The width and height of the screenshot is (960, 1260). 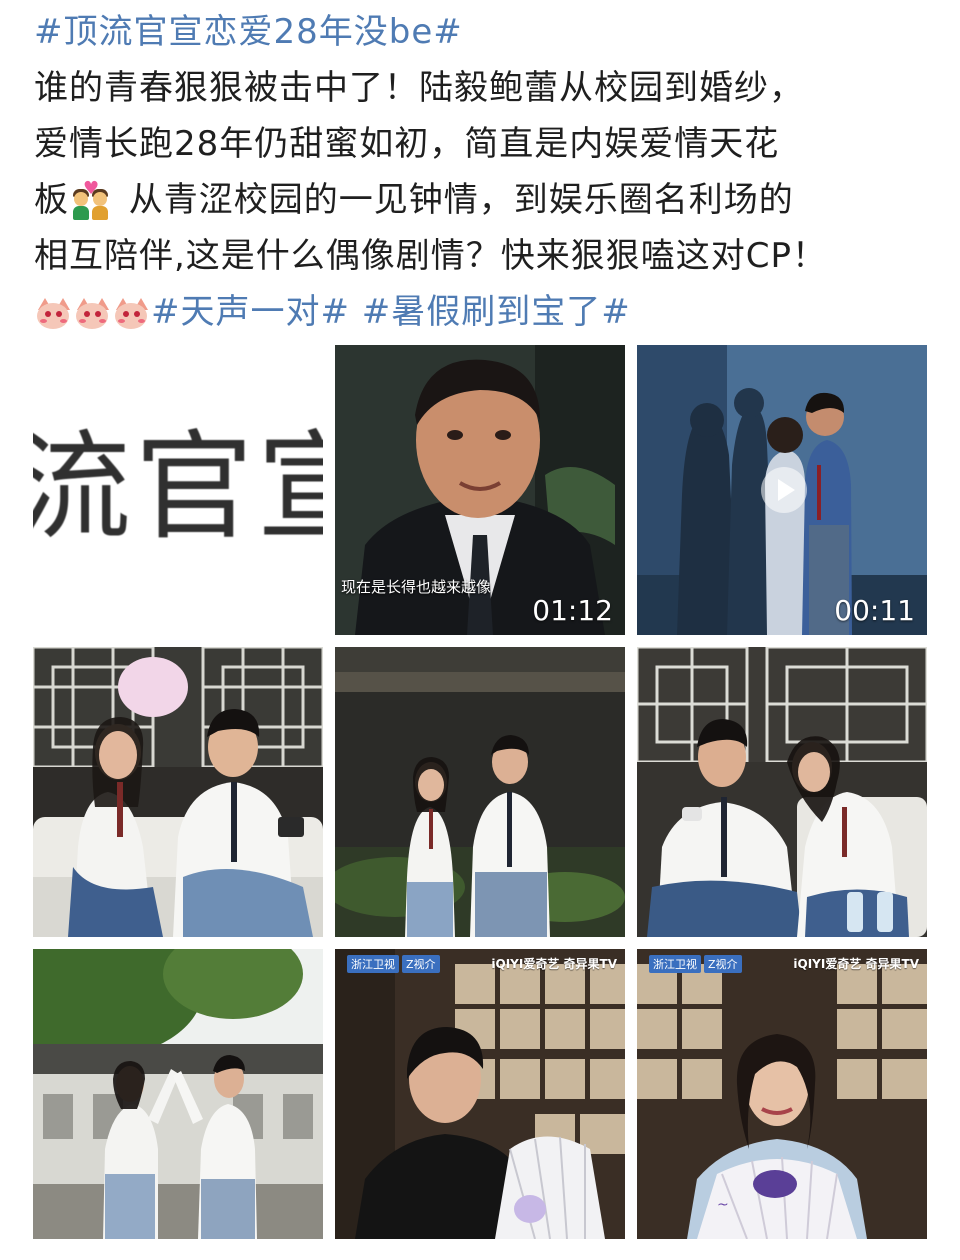 I want to click on post-line-3: 爱情长跑28年仍甜蜜如初，简直是内娱爱情天花, so click(x=407, y=144).